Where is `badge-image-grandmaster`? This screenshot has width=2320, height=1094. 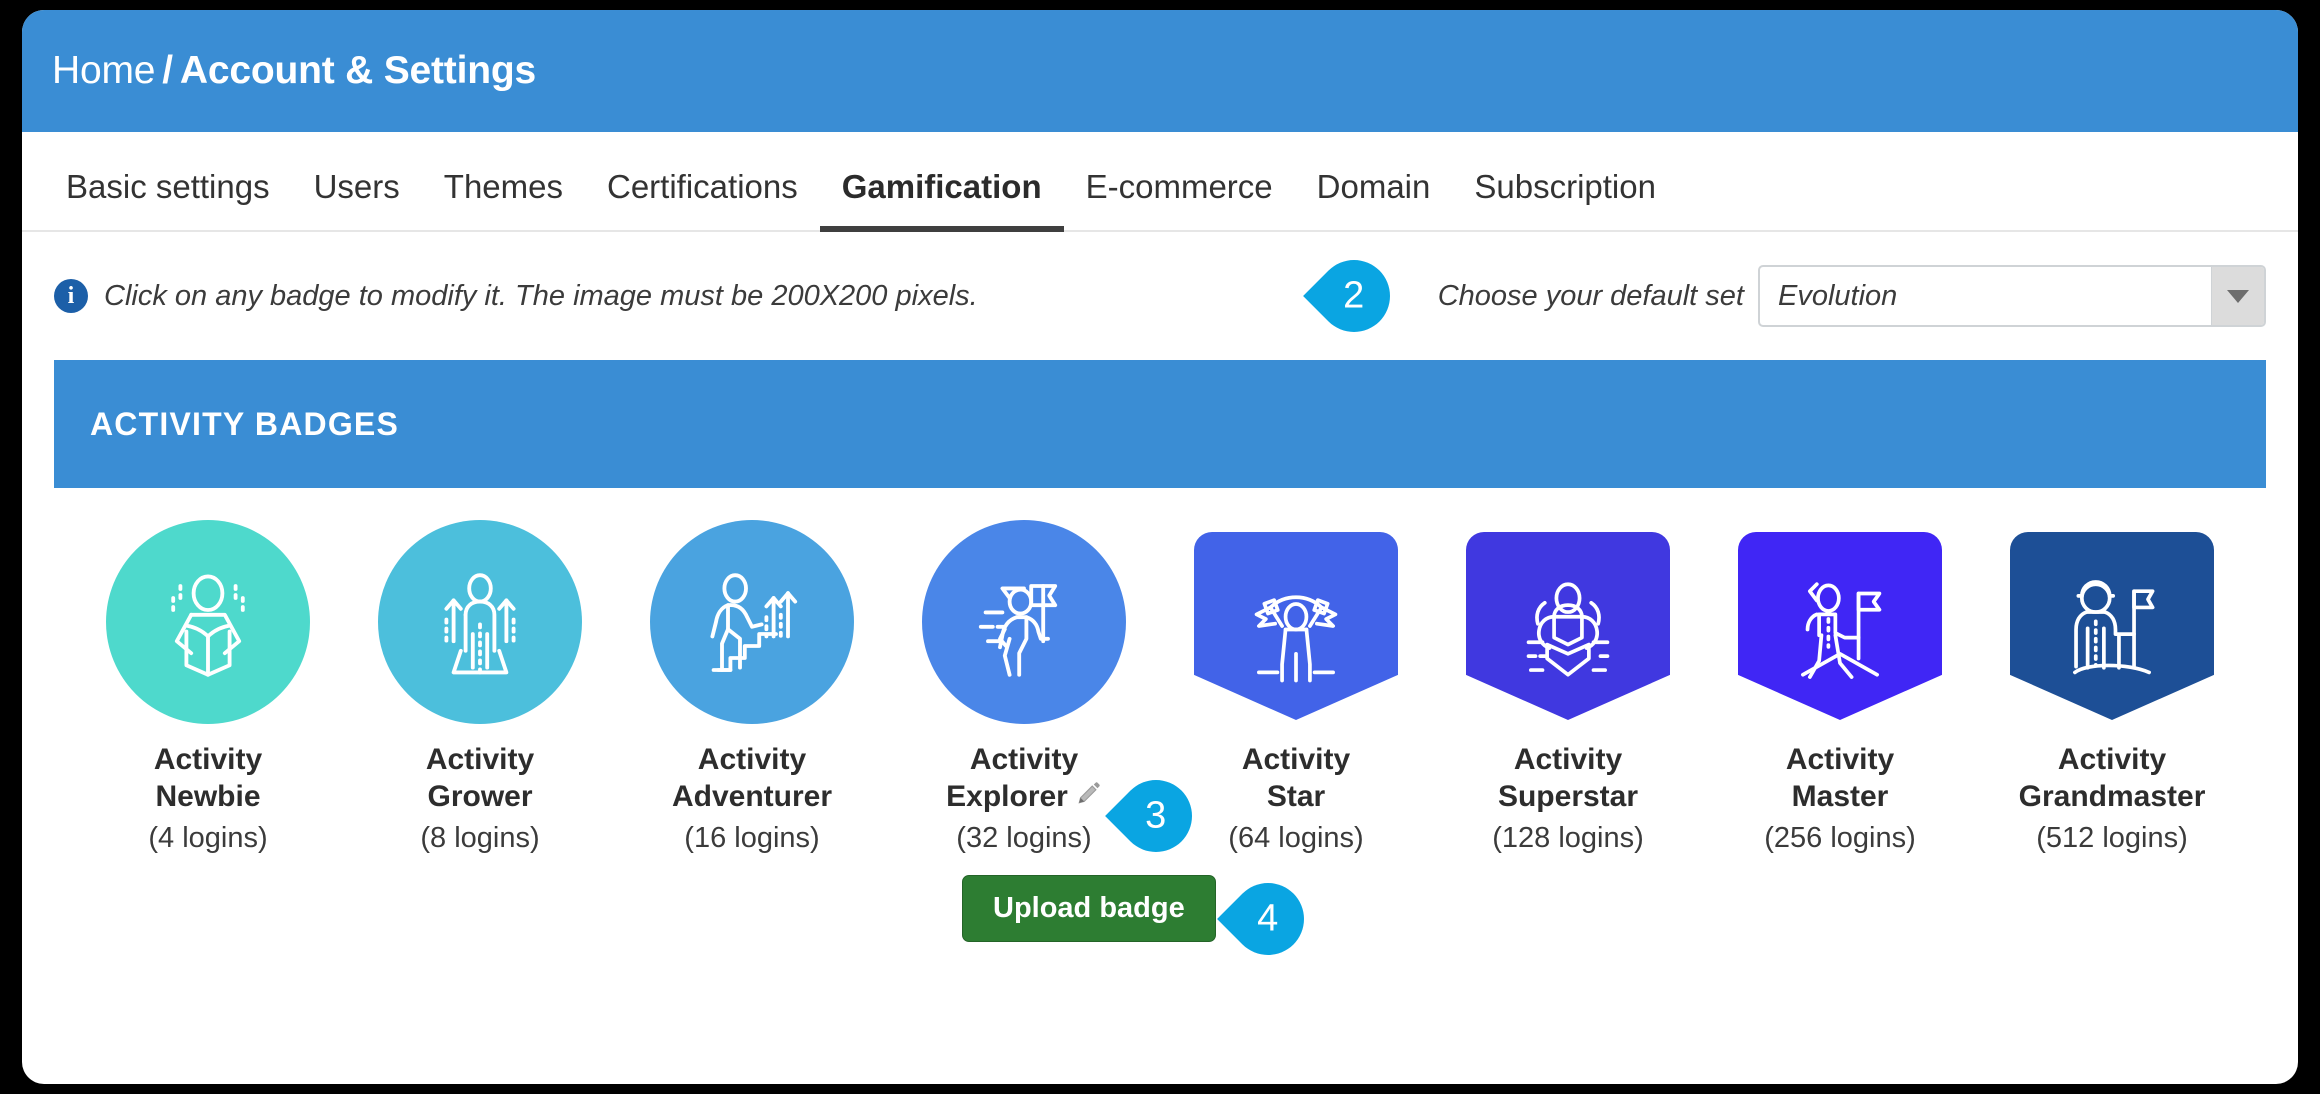 badge-image-grandmaster is located at coordinates (2112, 626).